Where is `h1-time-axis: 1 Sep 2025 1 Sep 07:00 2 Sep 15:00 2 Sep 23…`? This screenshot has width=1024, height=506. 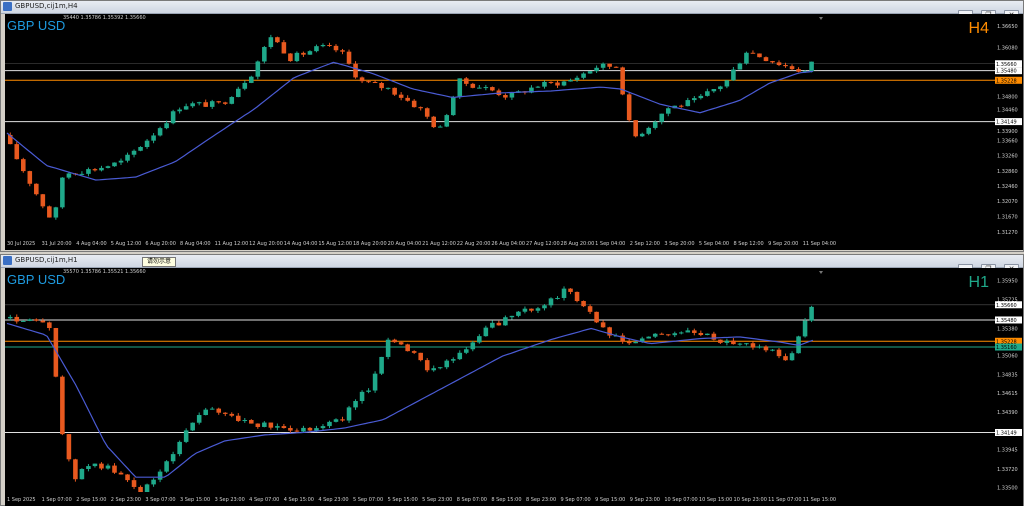
h1-time-axis: 1 Sep 2025 1 Sep 07:00 2 Sep 15:00 2 Sep 23… is located at coordinates (514, 499).